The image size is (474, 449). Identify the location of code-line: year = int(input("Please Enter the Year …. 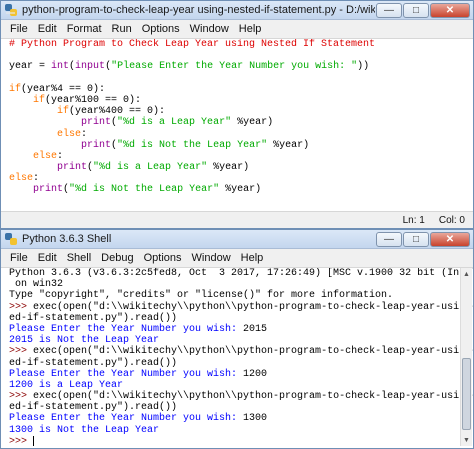
(241, 66).